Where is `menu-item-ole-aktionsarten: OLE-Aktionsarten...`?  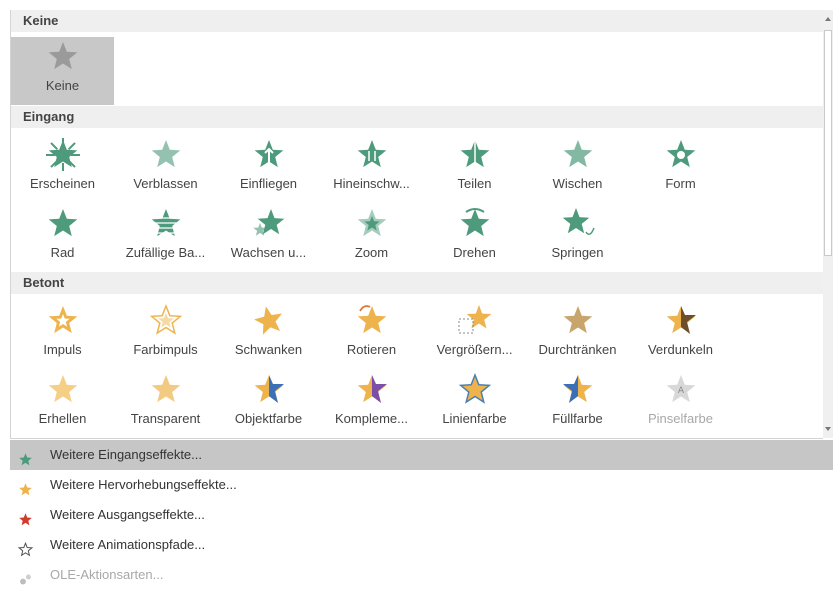
menu-item-ole-aktionsarten: OLE-Aktionsarten... is located at coordinates (421, 575).